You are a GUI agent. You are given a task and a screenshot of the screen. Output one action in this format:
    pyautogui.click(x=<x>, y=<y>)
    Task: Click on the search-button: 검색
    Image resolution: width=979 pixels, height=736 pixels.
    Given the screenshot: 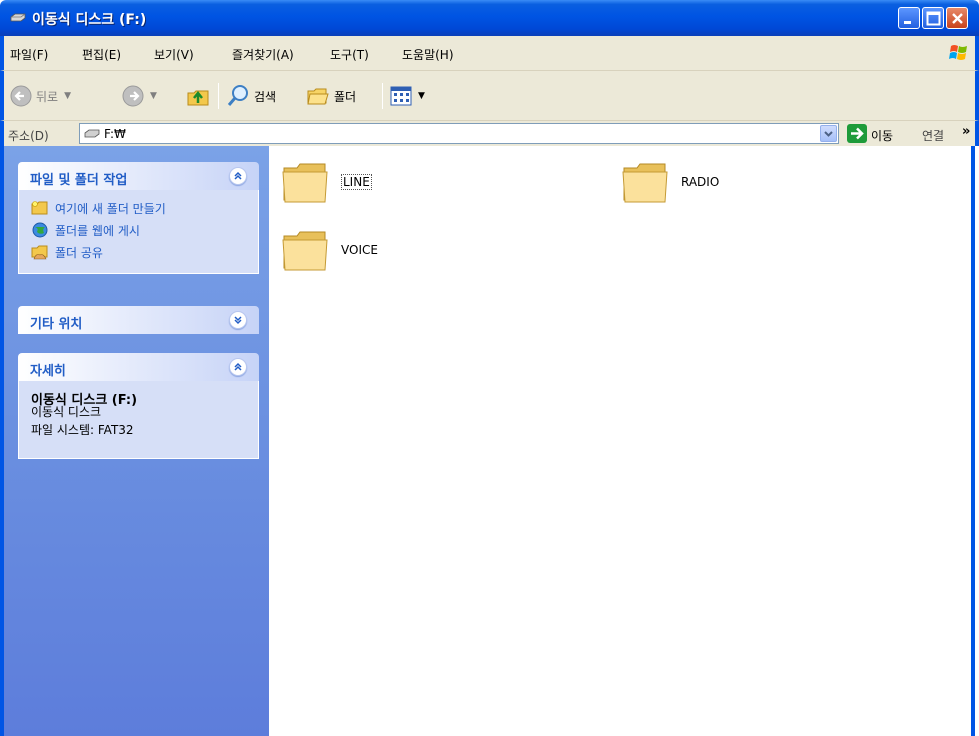 What is the action you would take?
    pyautogui.click(x=251, y=96)
    